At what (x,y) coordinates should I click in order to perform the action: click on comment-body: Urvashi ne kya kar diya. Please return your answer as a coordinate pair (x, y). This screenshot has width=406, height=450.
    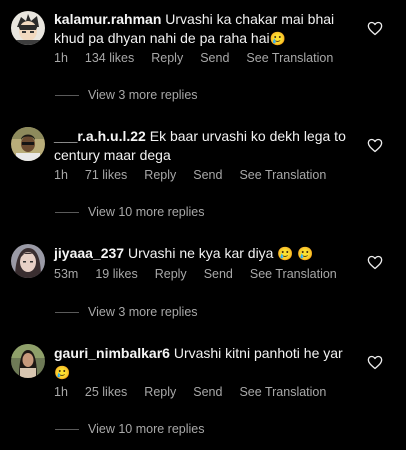
    Looking at the image, I should click on (200, 253).